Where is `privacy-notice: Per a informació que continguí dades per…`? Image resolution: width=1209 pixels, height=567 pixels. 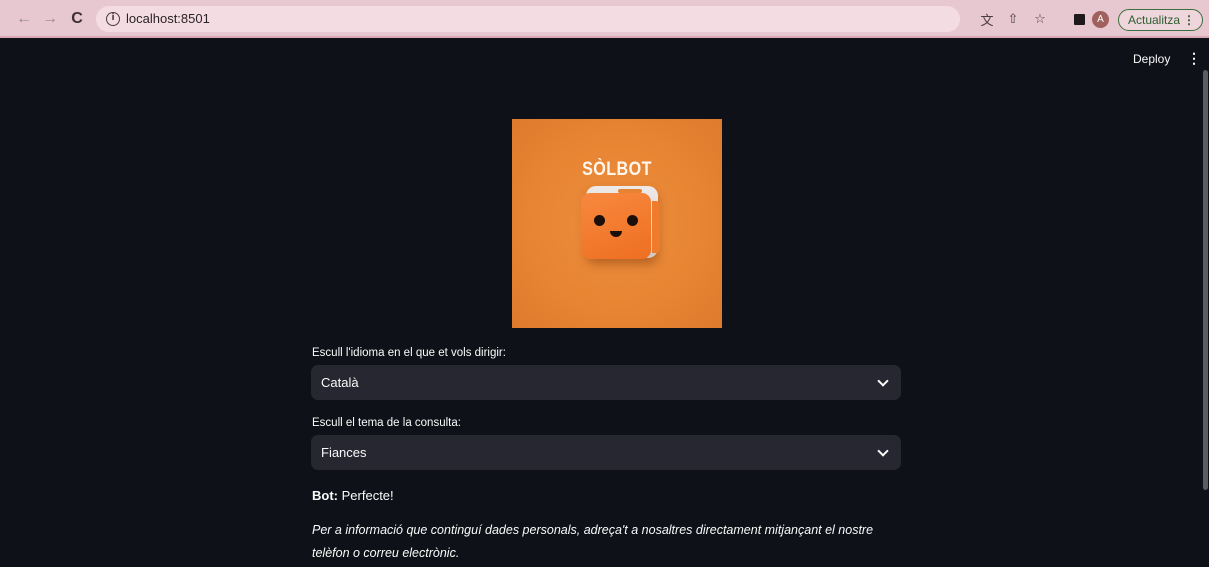 privacy-notice: Per a informació que continguí dades per… is located at coordinates (612, 542).